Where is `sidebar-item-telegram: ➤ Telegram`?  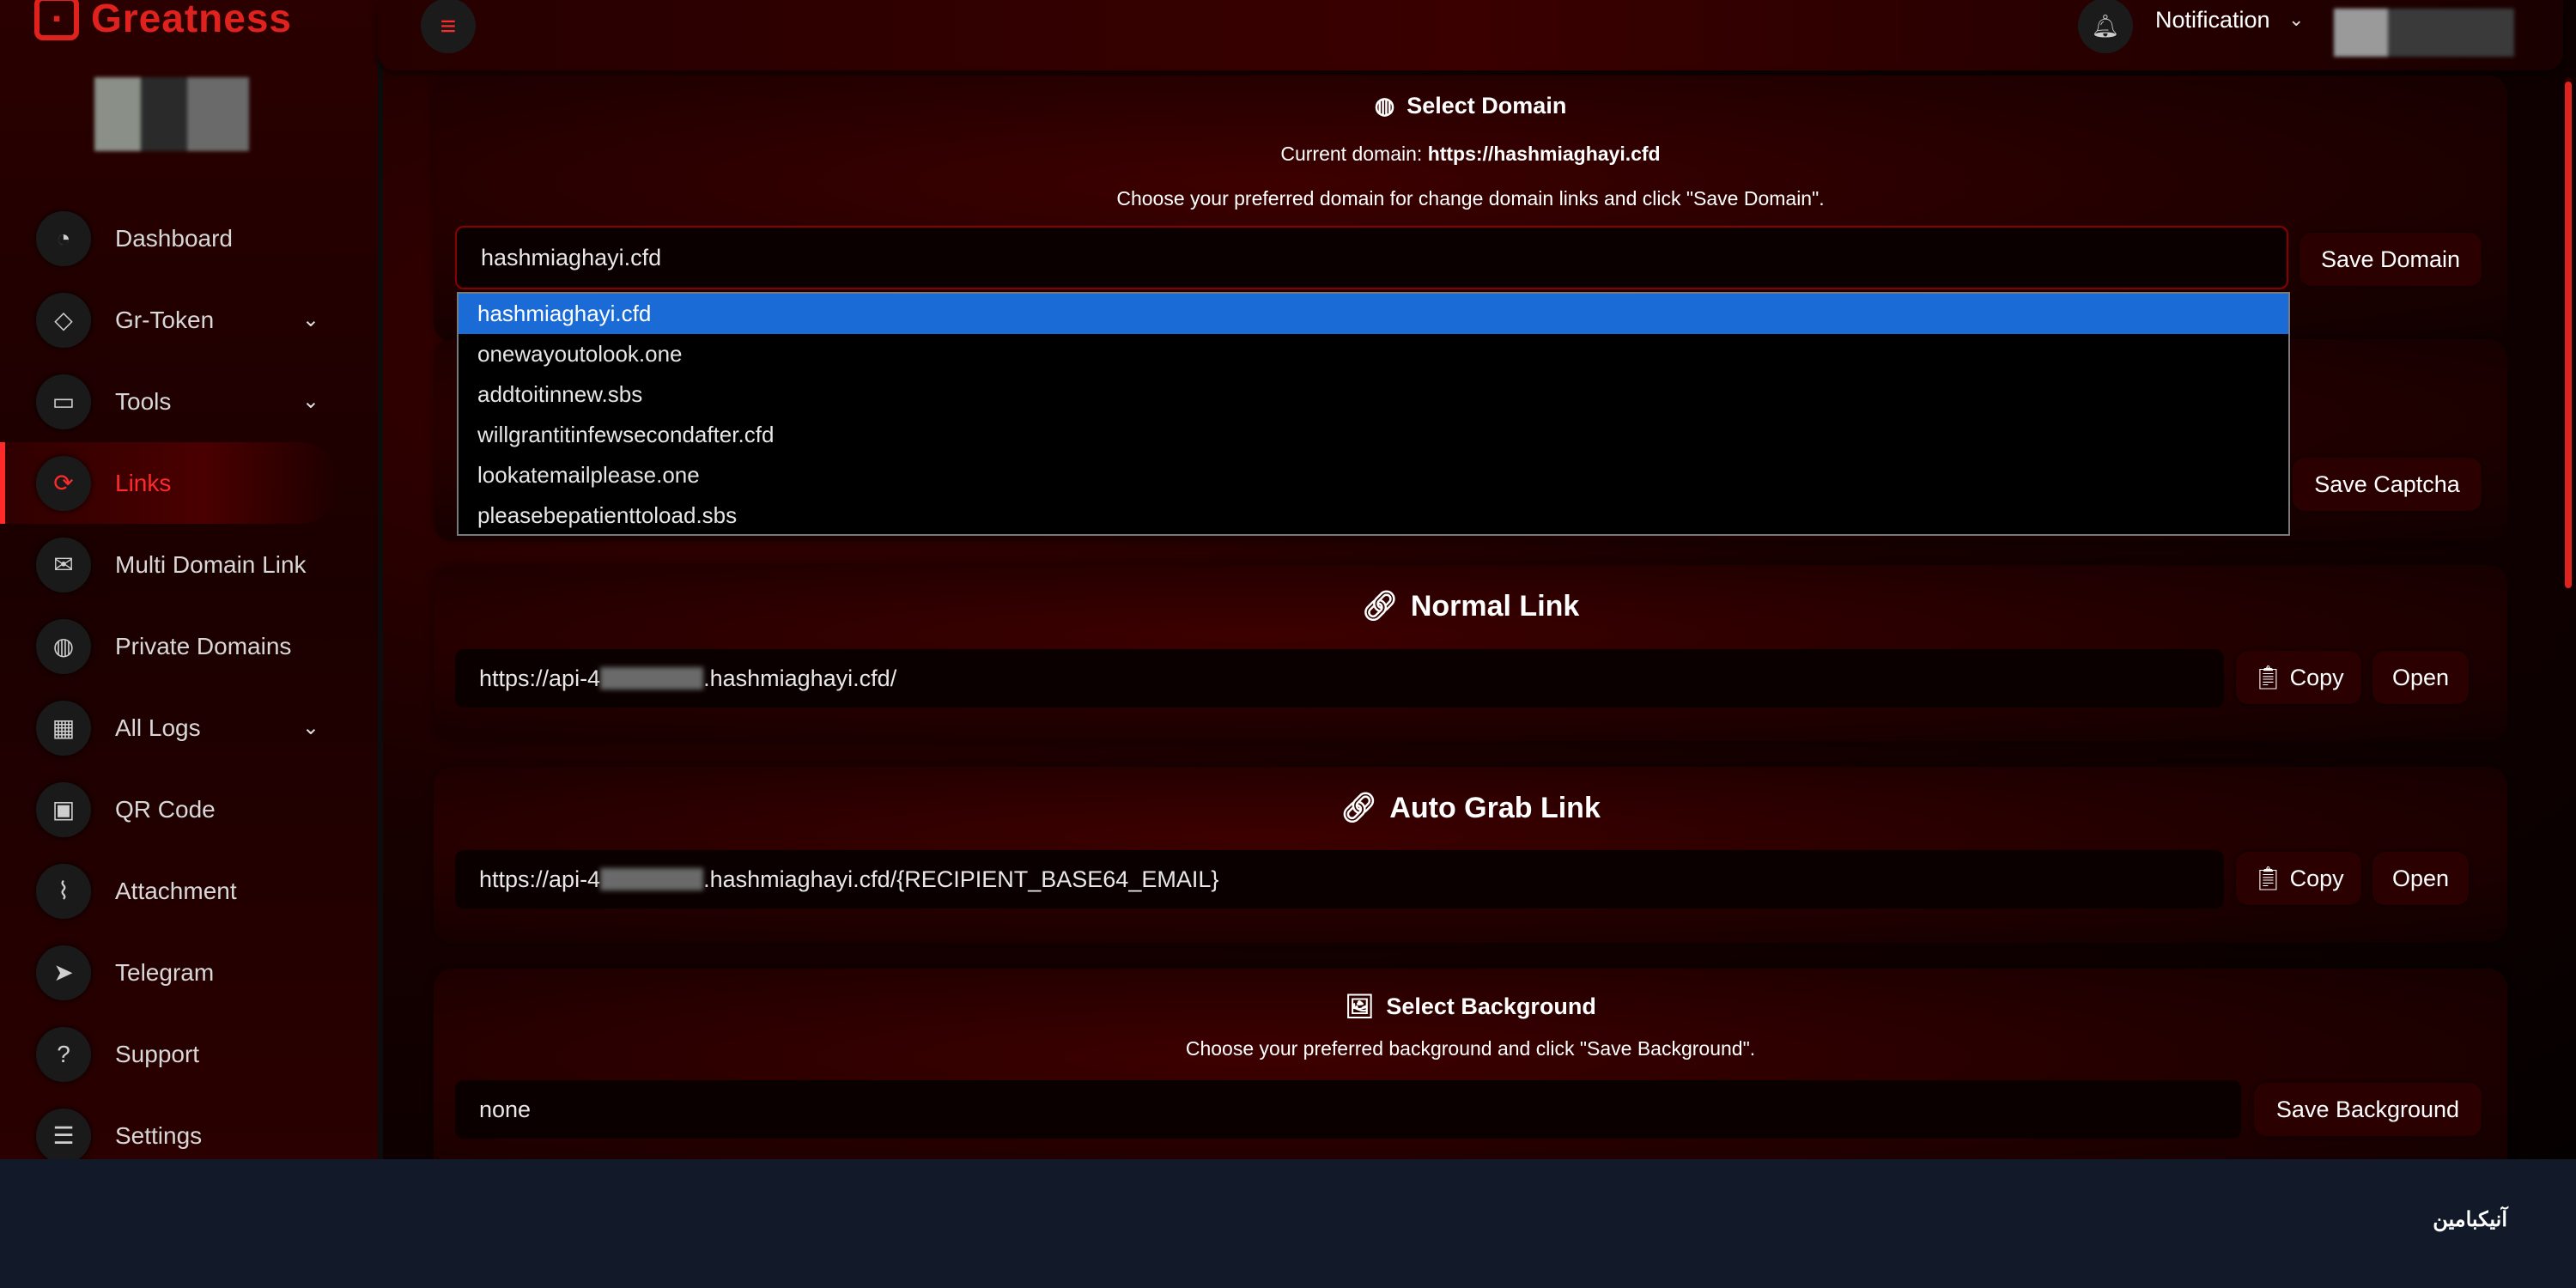
sidebar-item-telegram: ➤ Telegram is located at coordinates (189, 973).